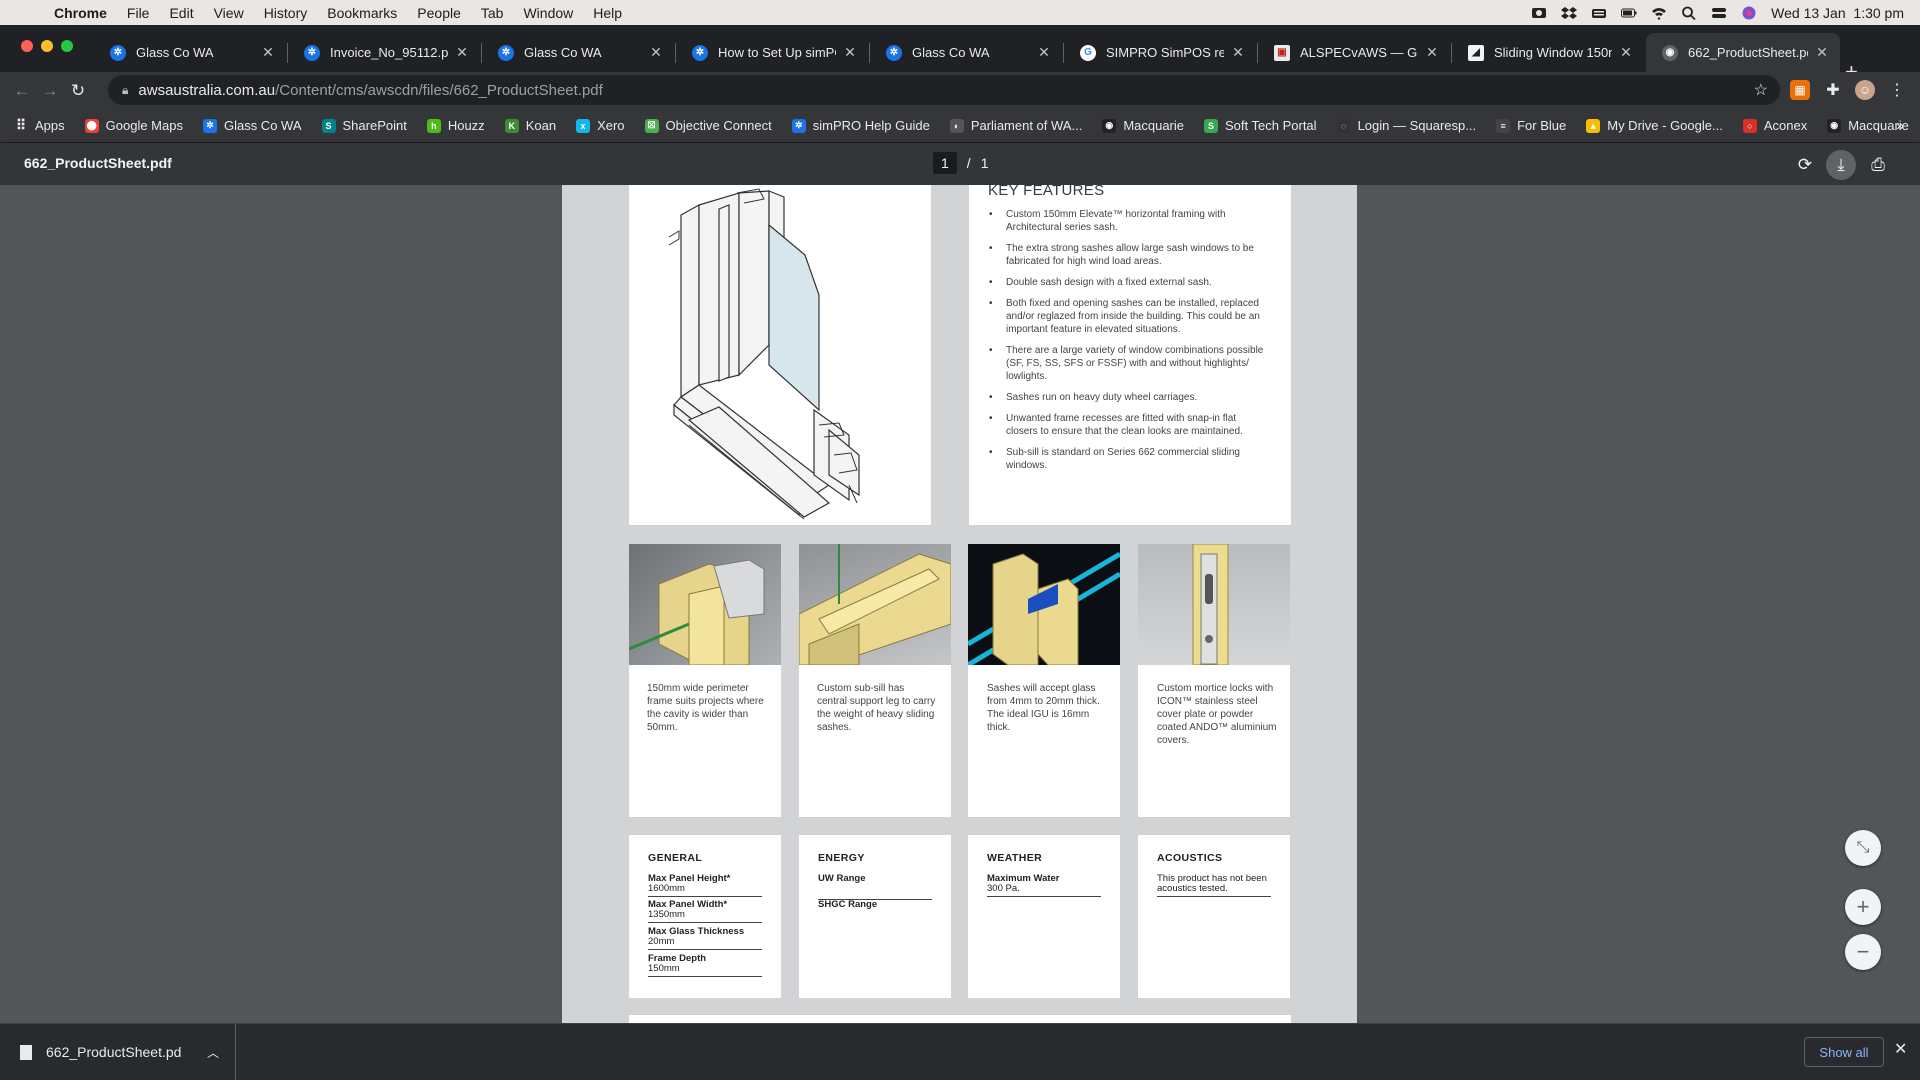 This screenshot has height=1080, width=1920. What do you see at coordinates (1749, 125) in the screenshot?
I see `aconex-icon: ○` at bounding box center [1749, 125].